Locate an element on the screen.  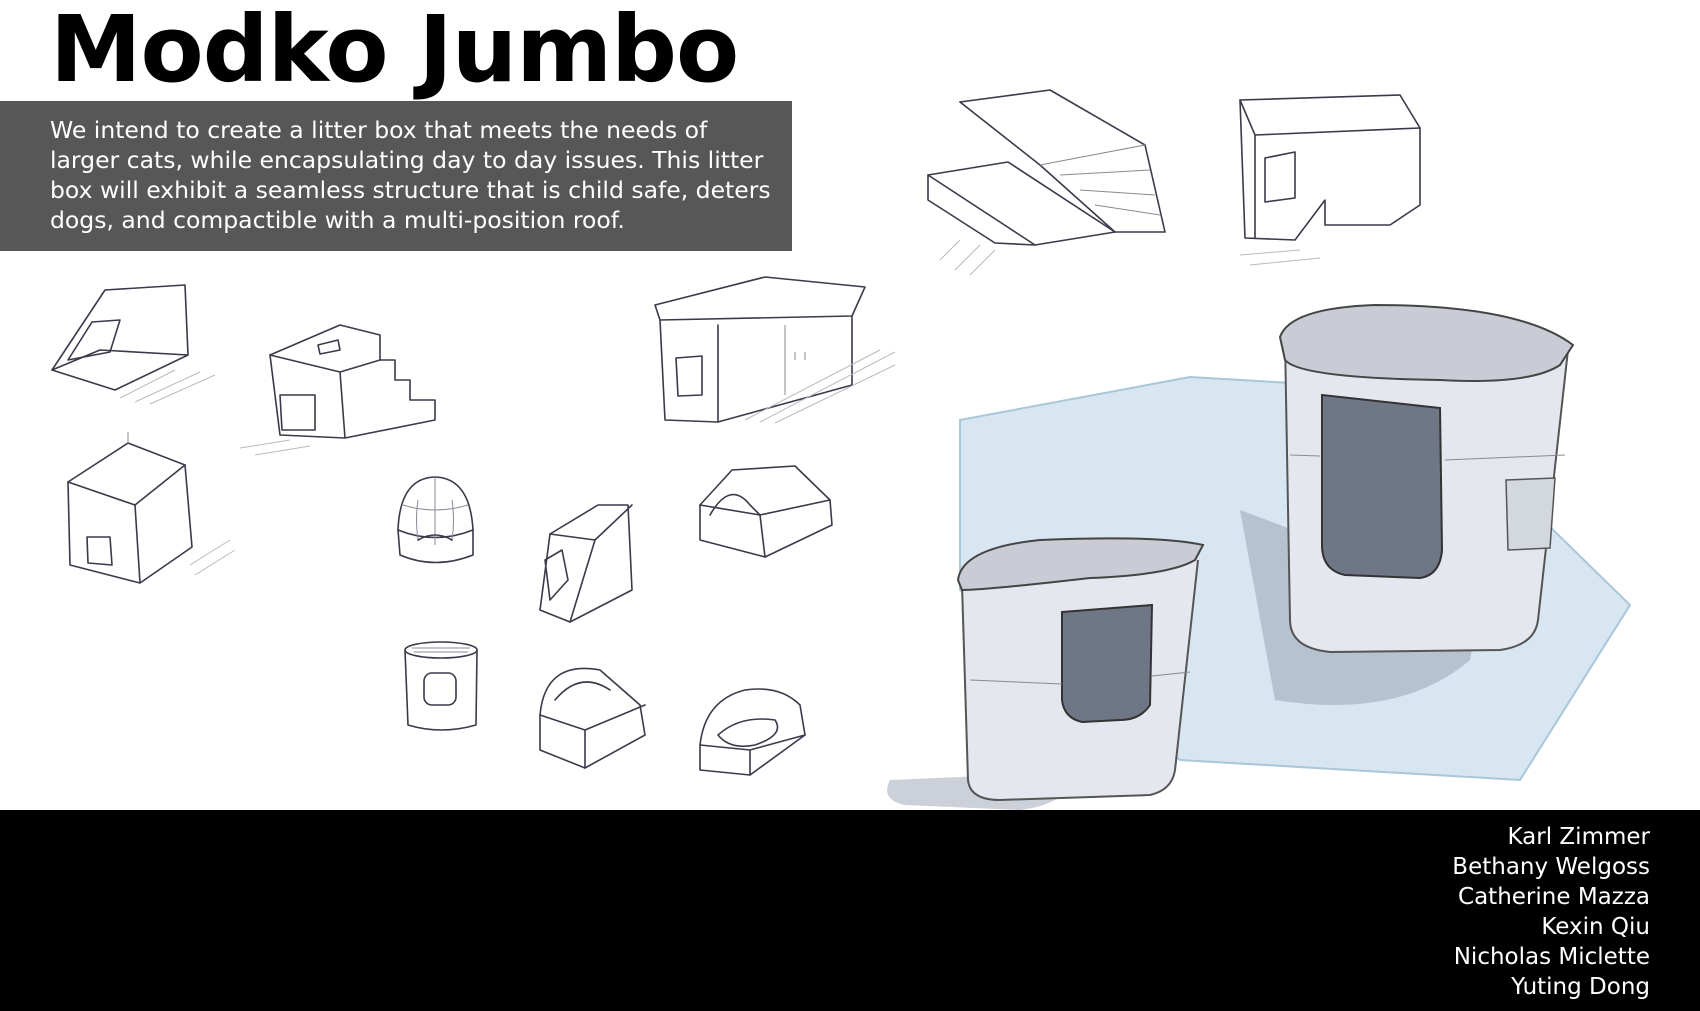
sketch-stair-box is located at coordinates (337, 390).